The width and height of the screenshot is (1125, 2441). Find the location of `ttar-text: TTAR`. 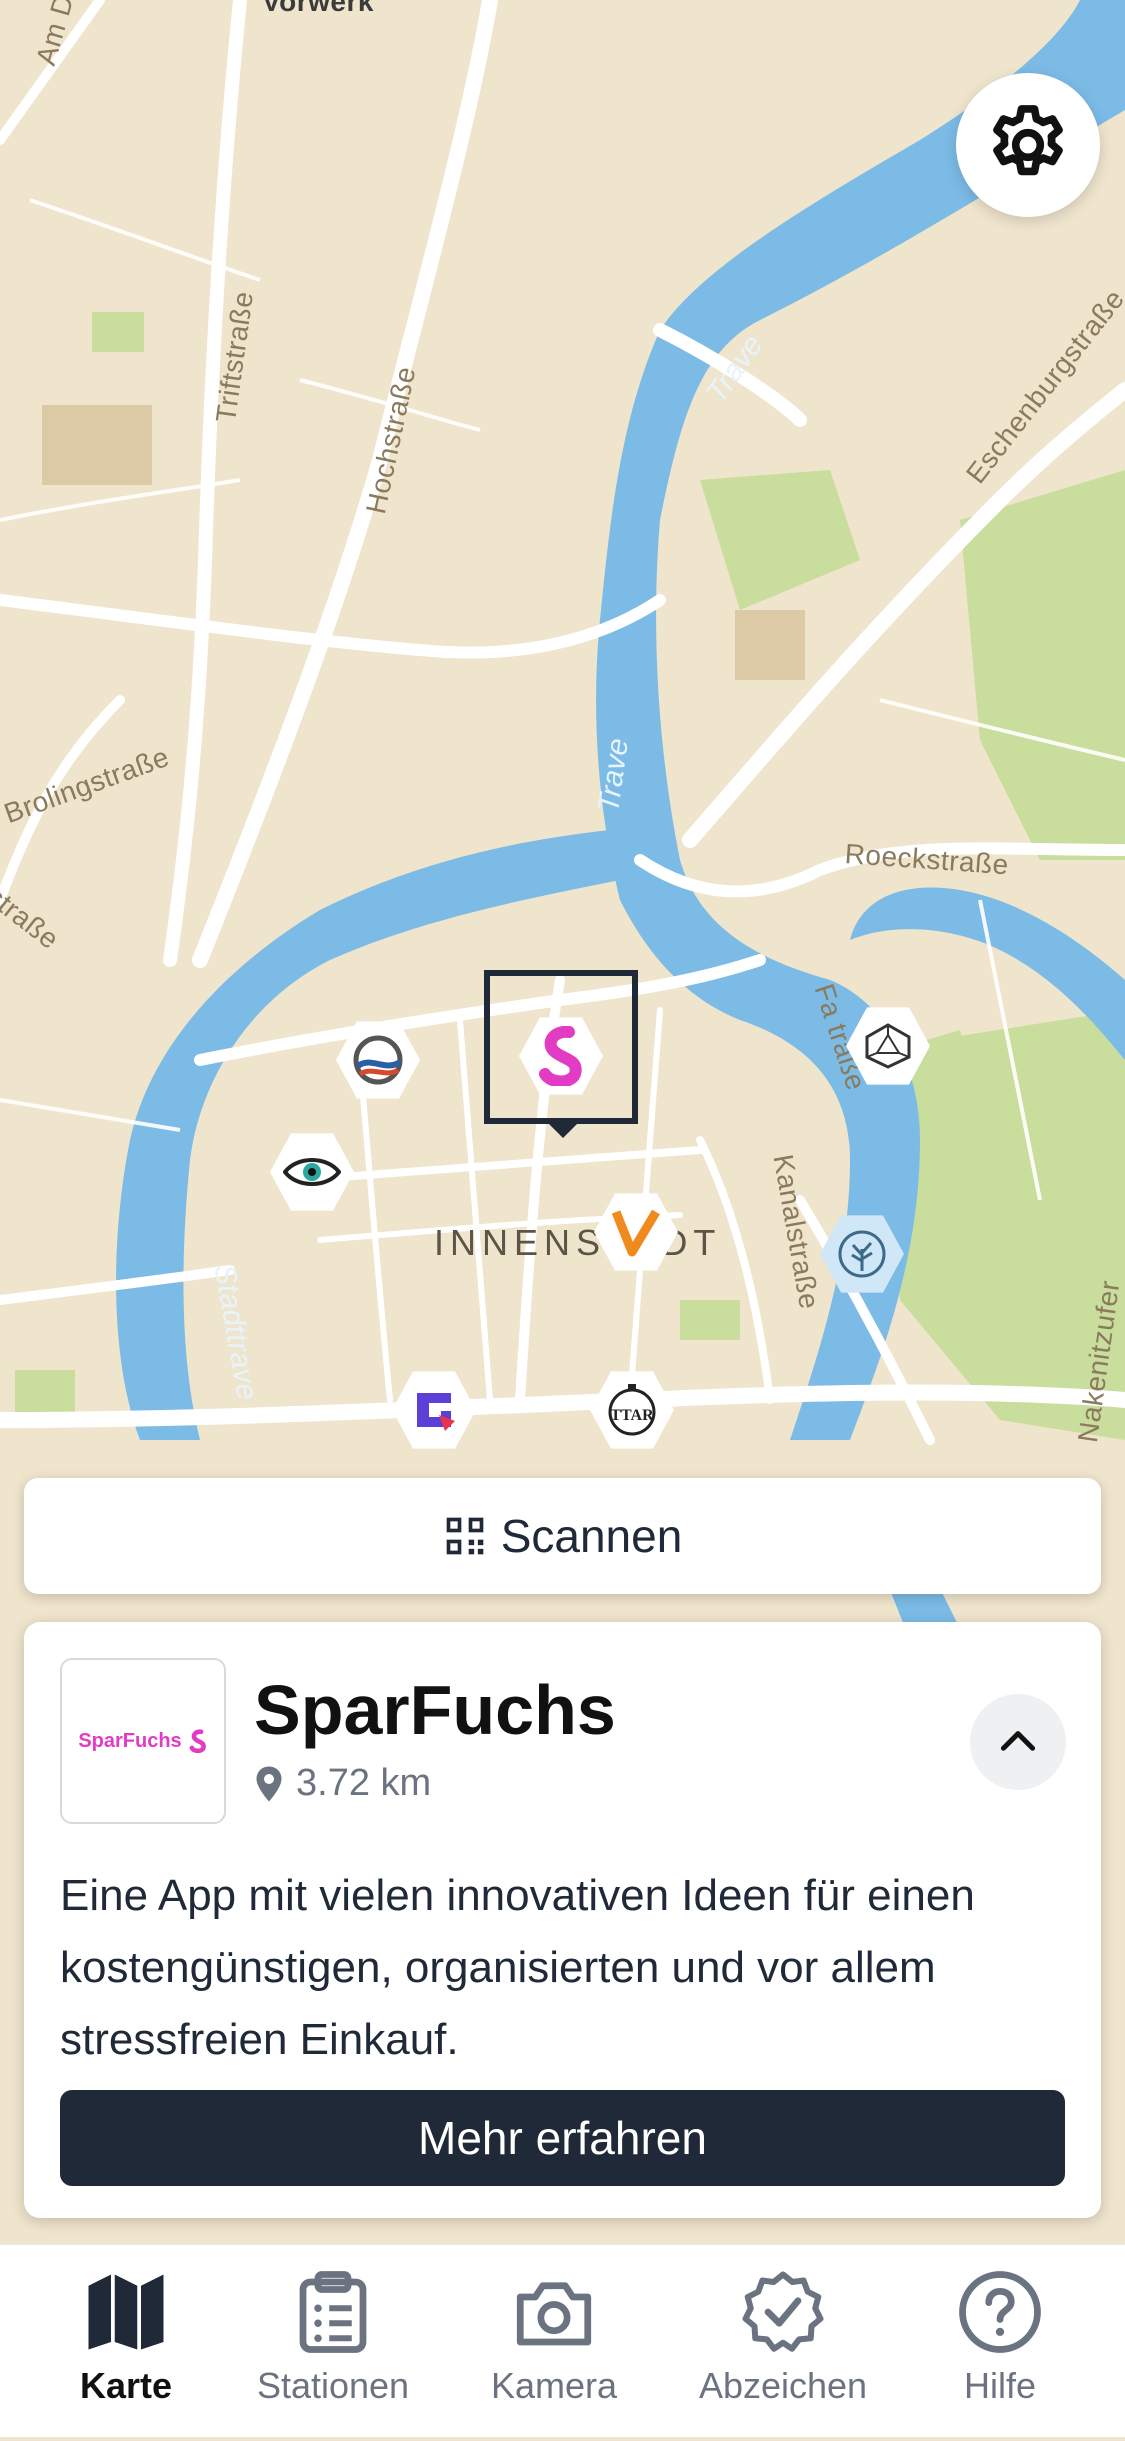

ttar-text: TTAR is located at coordinates (632, 1415).